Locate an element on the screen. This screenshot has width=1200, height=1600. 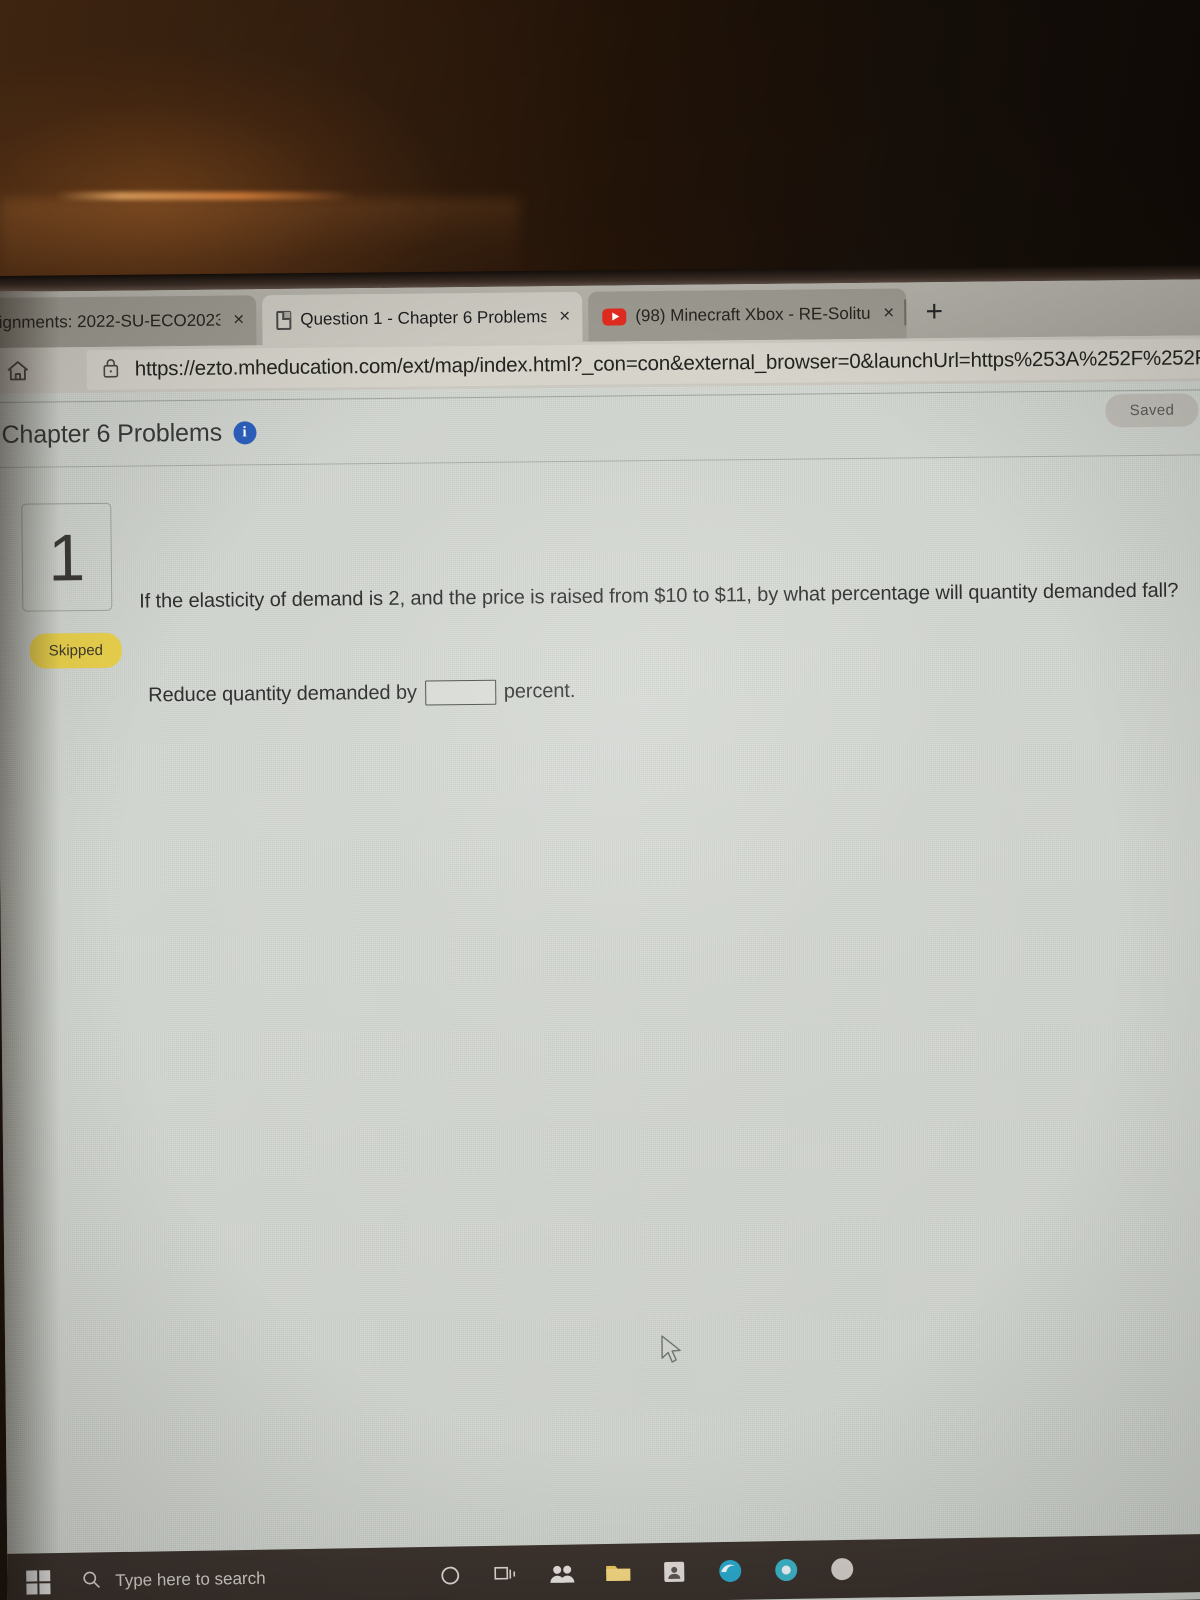
bezel-light-glint is located at coordinates (205, 196).